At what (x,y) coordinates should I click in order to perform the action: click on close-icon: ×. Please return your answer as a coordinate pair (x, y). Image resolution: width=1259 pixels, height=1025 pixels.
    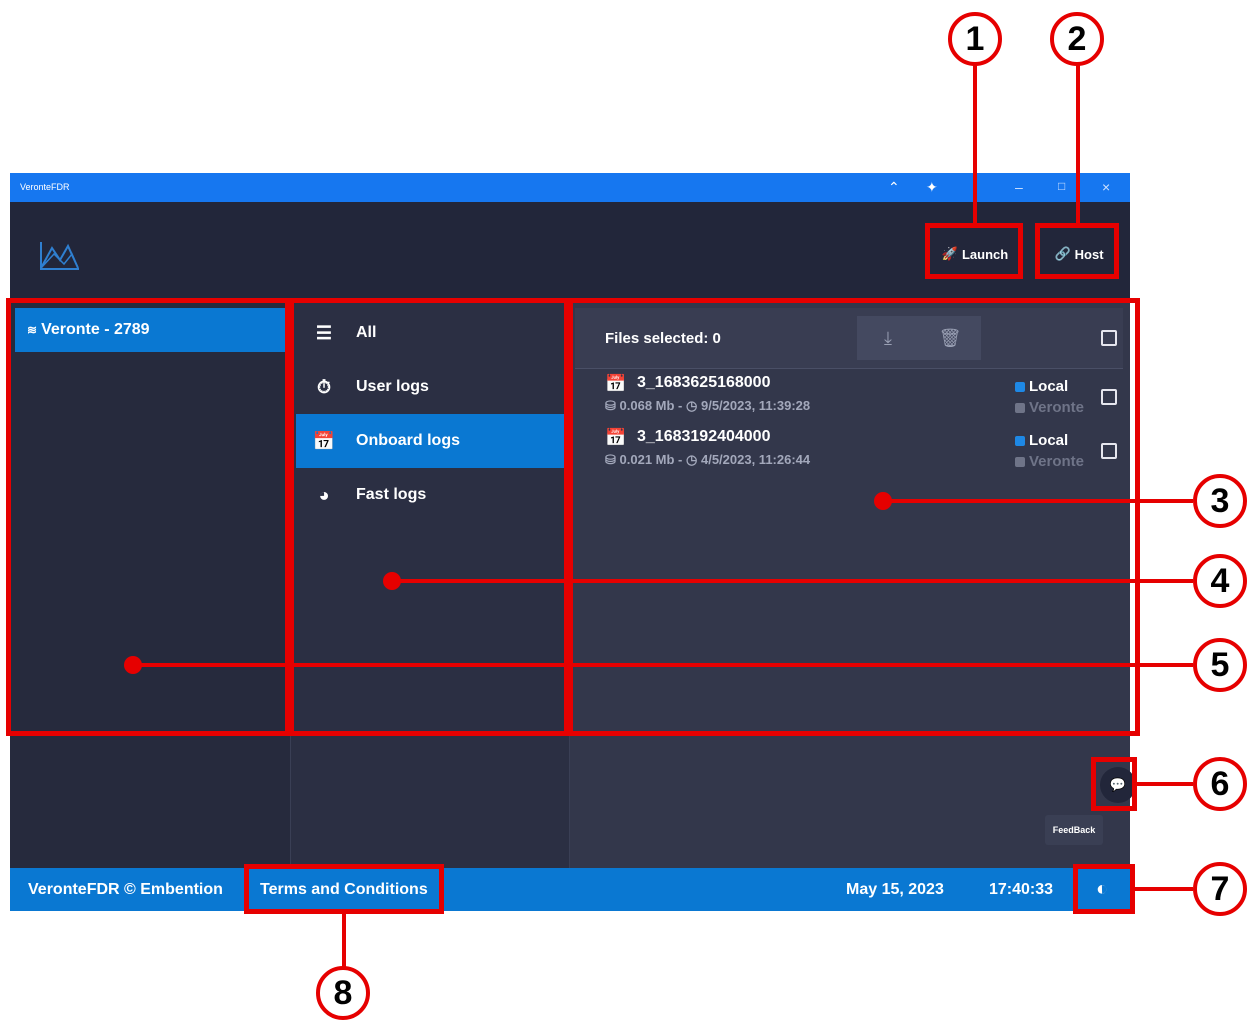
    Looking at the image, I should click on (1106, 187).